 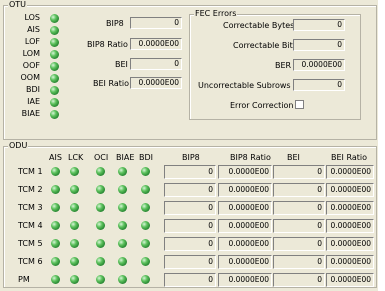 I want to click on correctable-bytes-field: 0, so click(x=319, y=25).